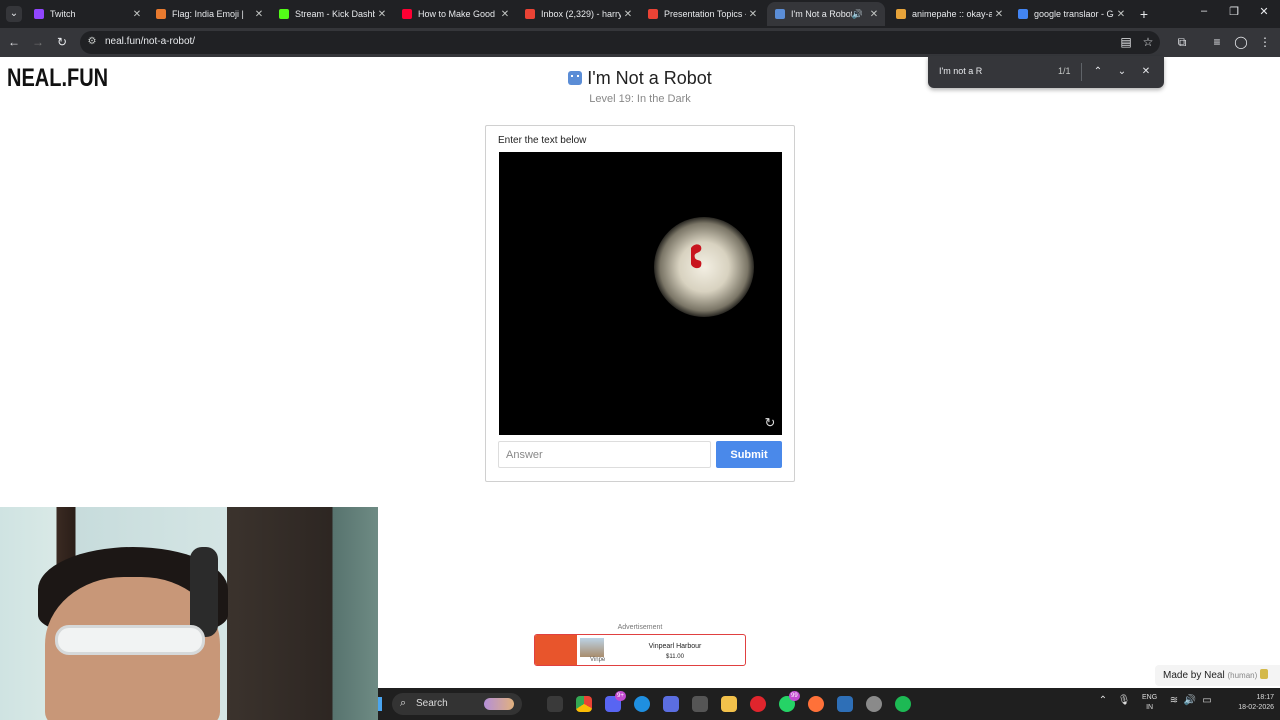  I want to click on browser-tab: Inbox (2,329) - harry ✕, so click(578, 14).